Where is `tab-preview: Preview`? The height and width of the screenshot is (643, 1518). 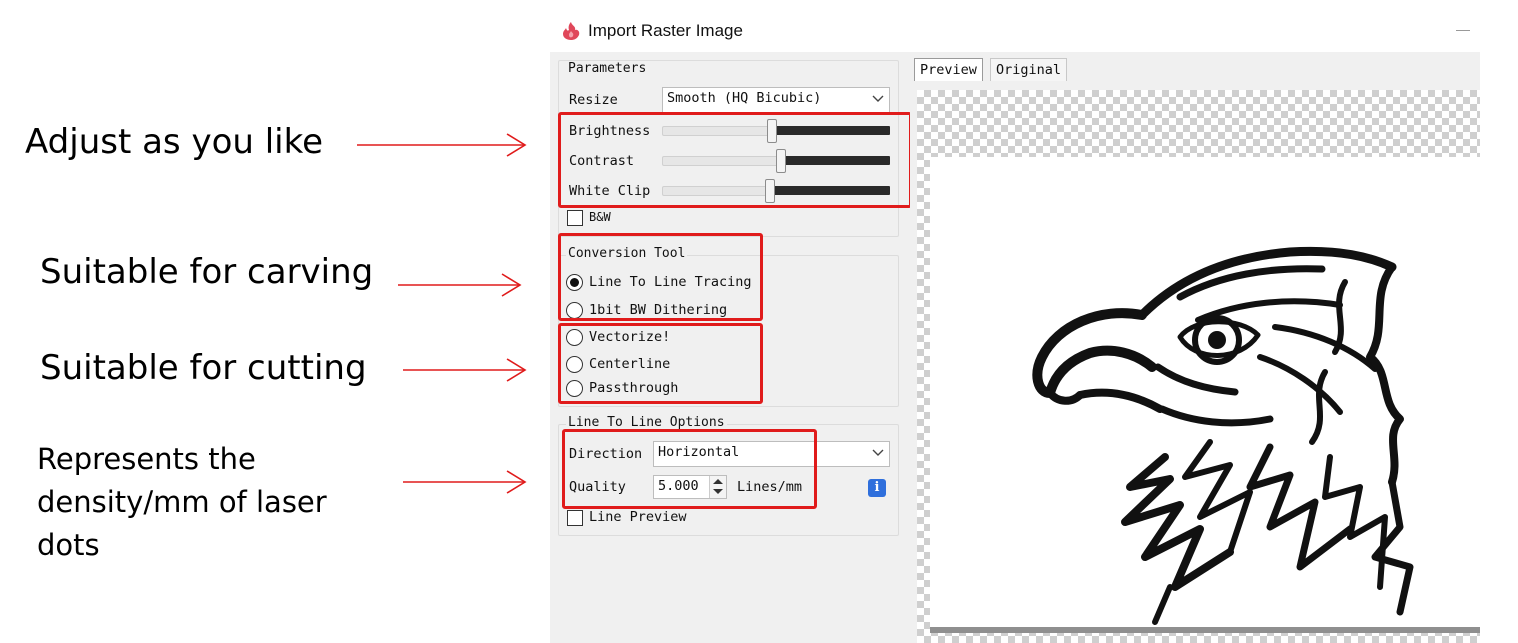
tab-preview: Preview is located at coordinates (948, 69).